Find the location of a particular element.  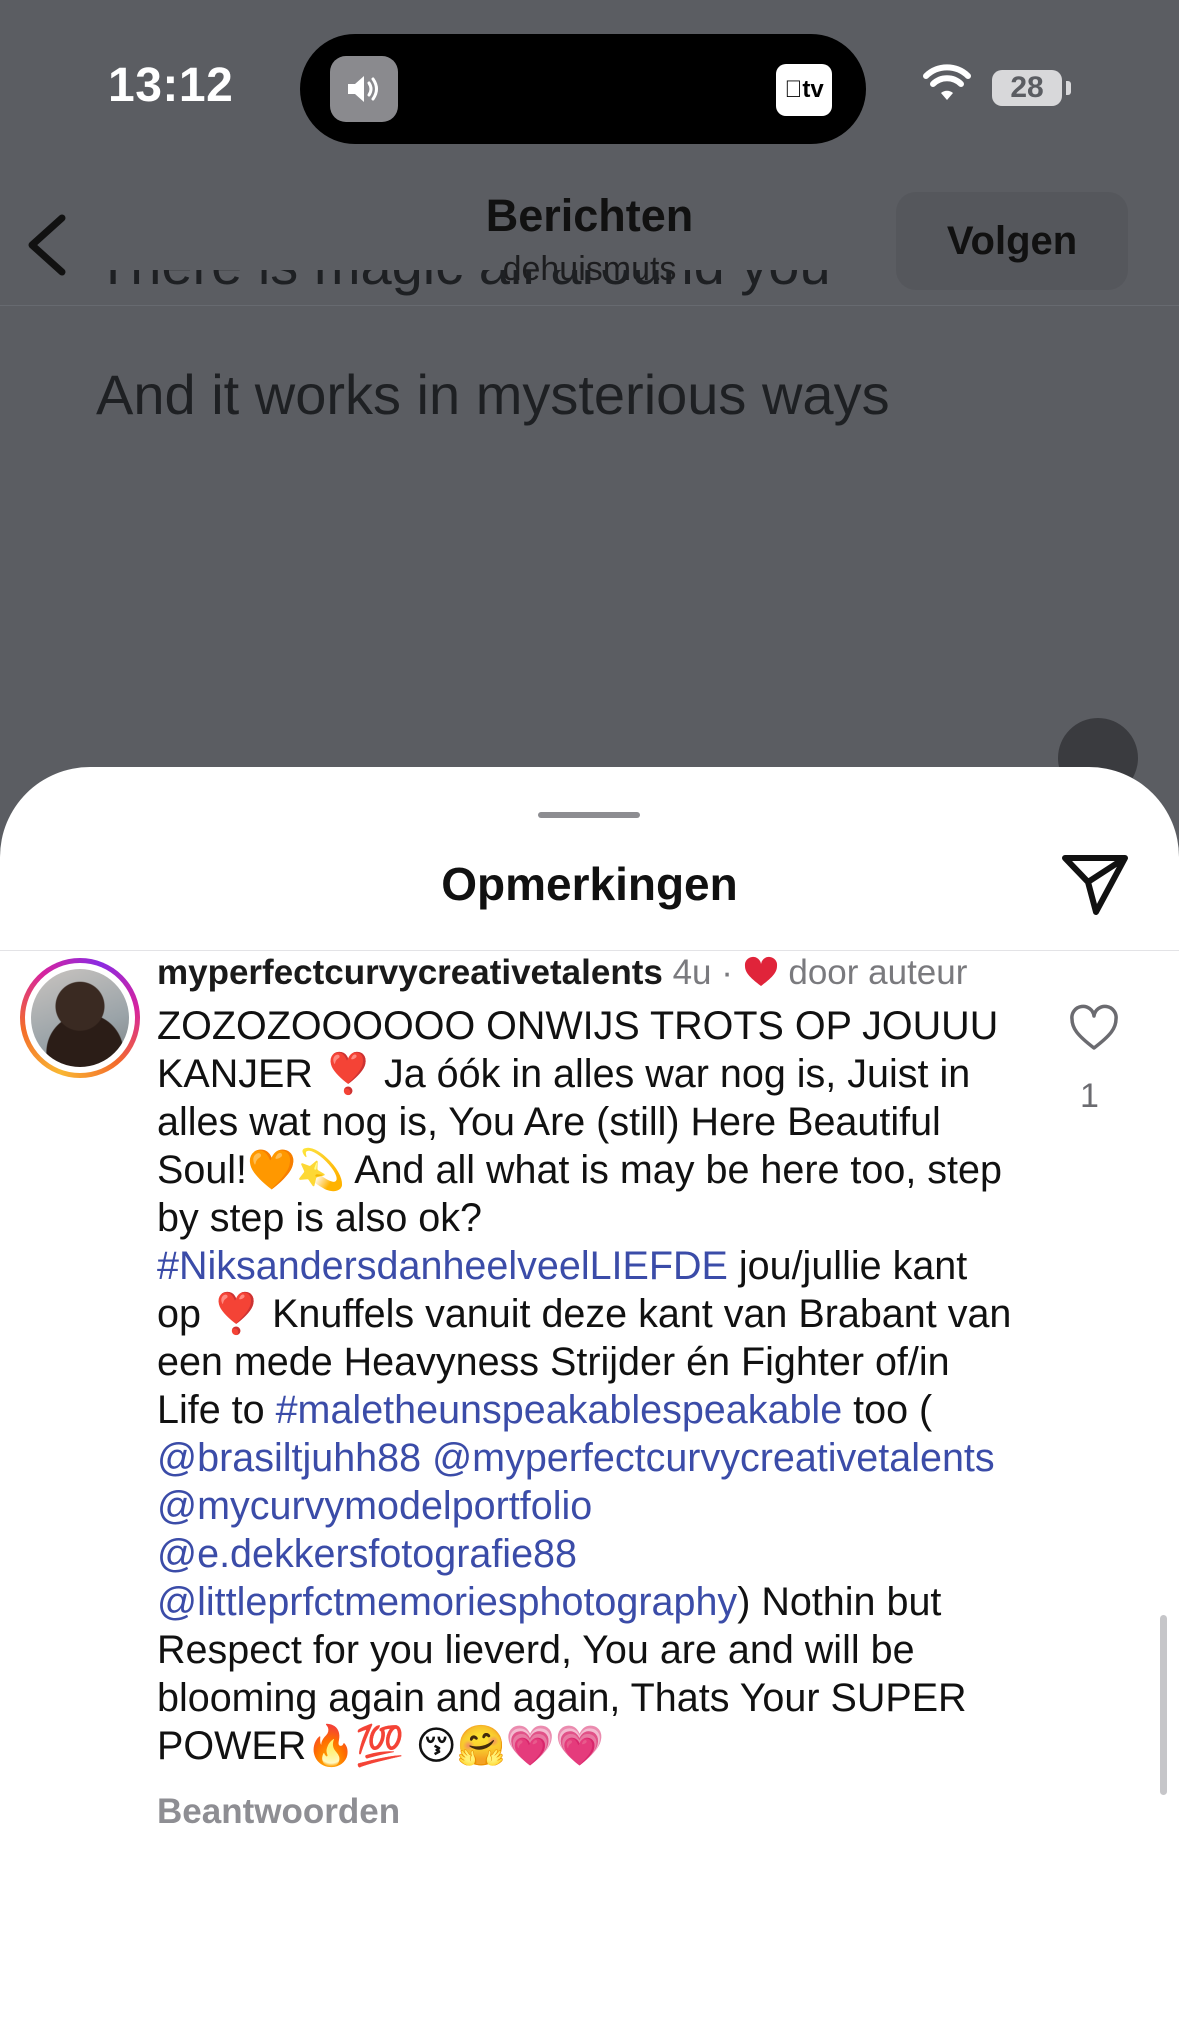

wifi-icon is located at coordinates (947, 85).